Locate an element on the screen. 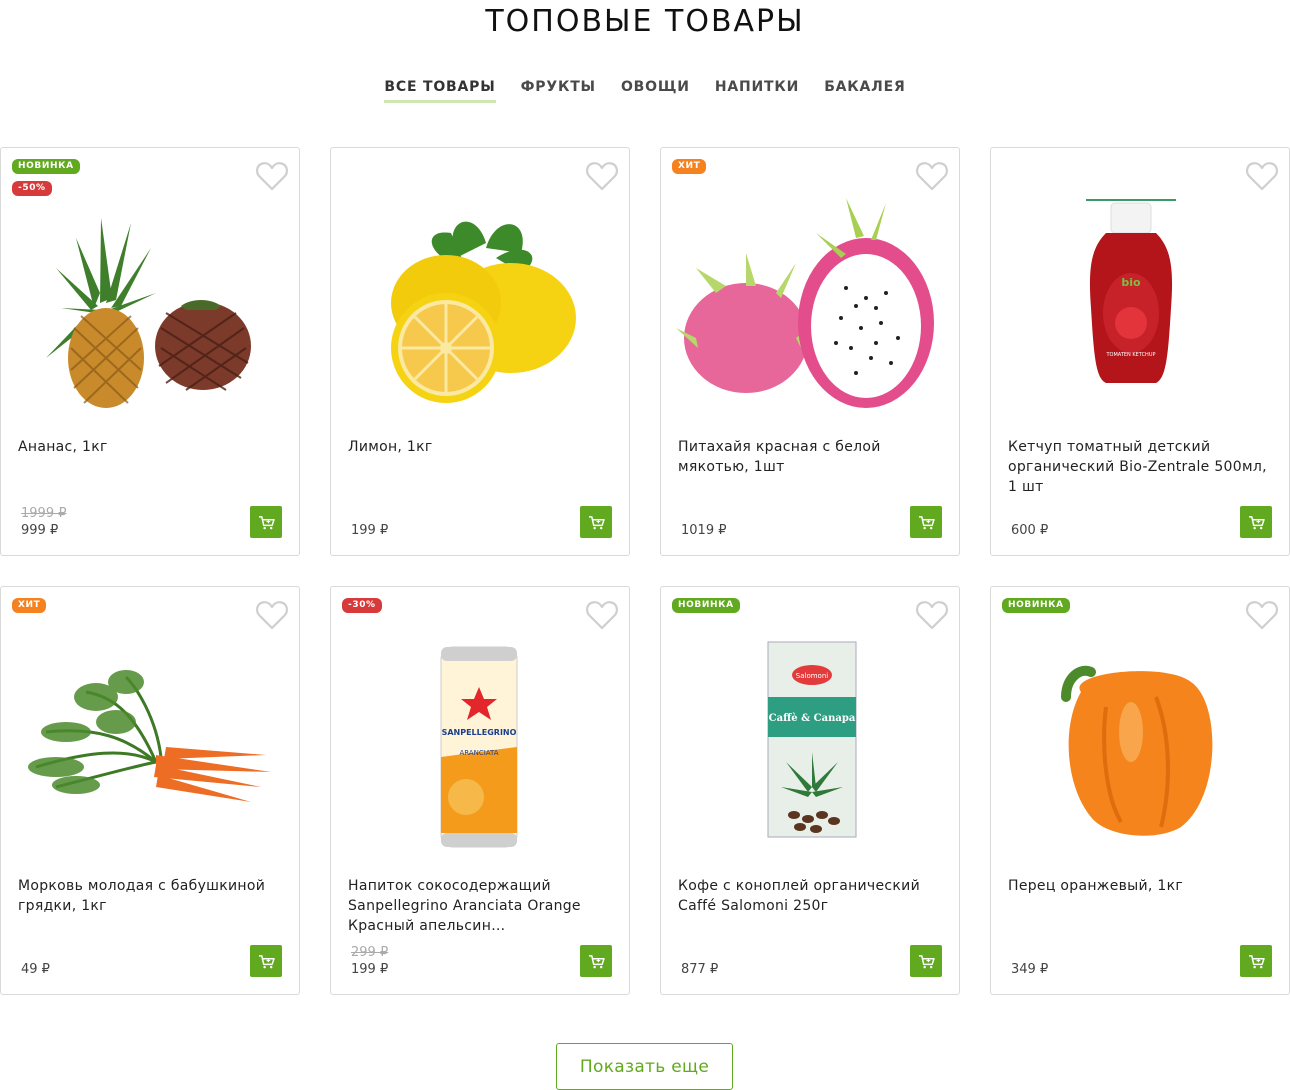  product-image-coffee: Salomoni Caffè & Canapa is located at coordinates (810, 747).